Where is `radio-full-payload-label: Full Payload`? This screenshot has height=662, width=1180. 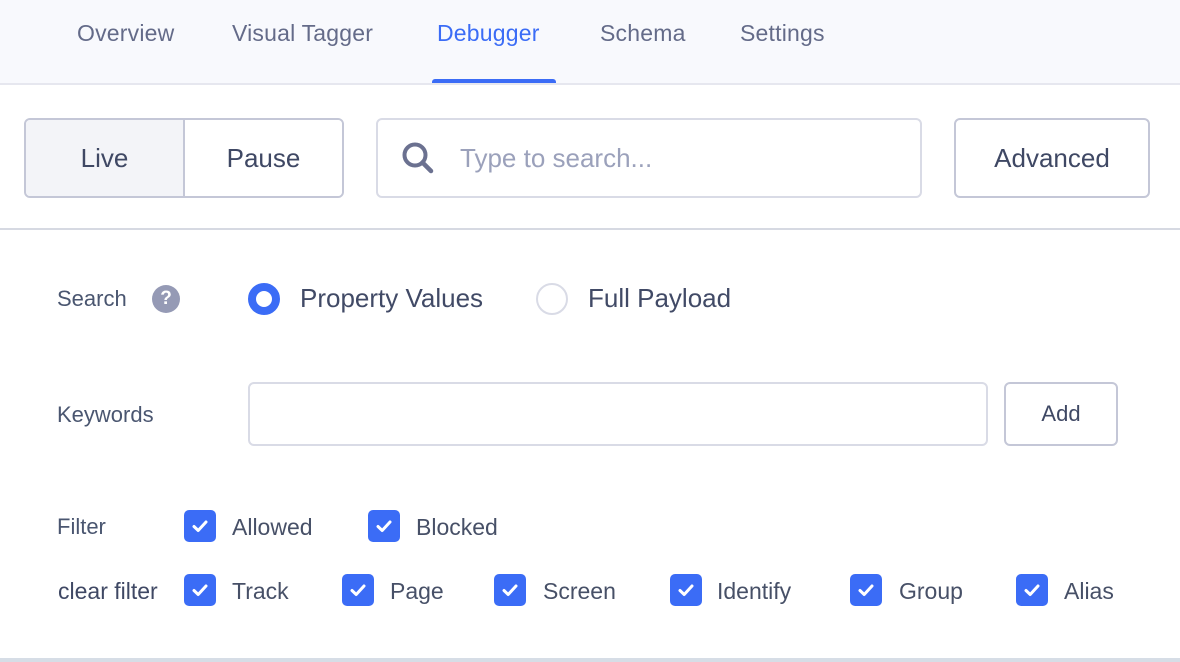
radio-full-payload-label: Full Payload is located at coordinates (659, 298).